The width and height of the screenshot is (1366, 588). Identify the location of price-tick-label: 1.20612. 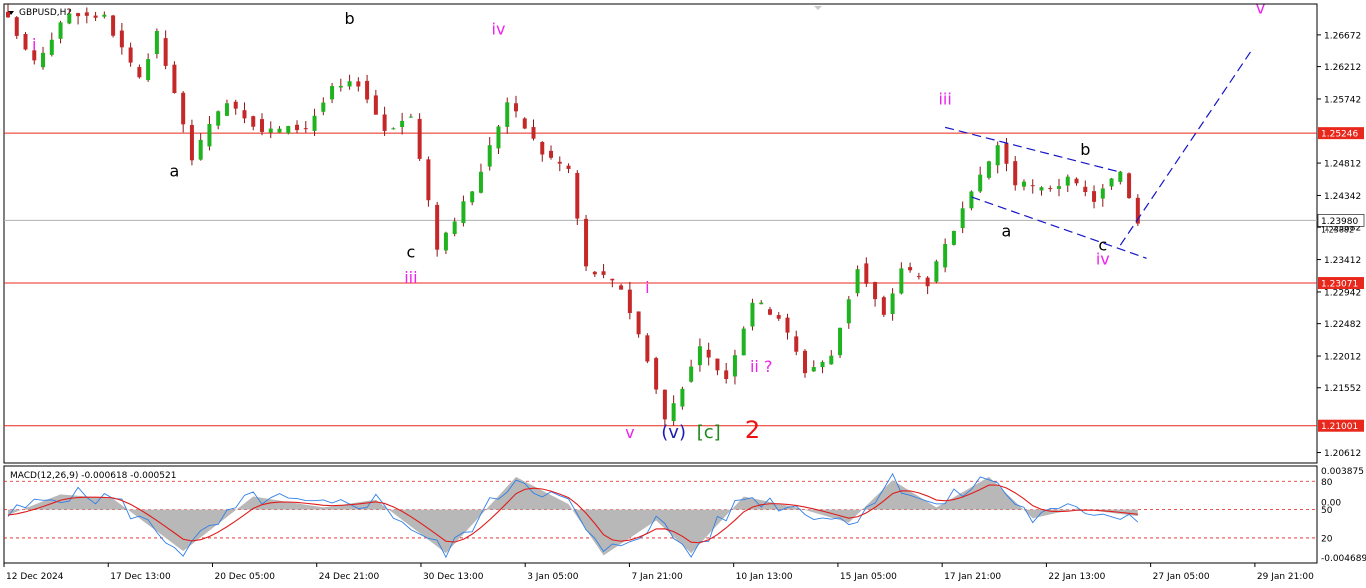
(1342, 454).